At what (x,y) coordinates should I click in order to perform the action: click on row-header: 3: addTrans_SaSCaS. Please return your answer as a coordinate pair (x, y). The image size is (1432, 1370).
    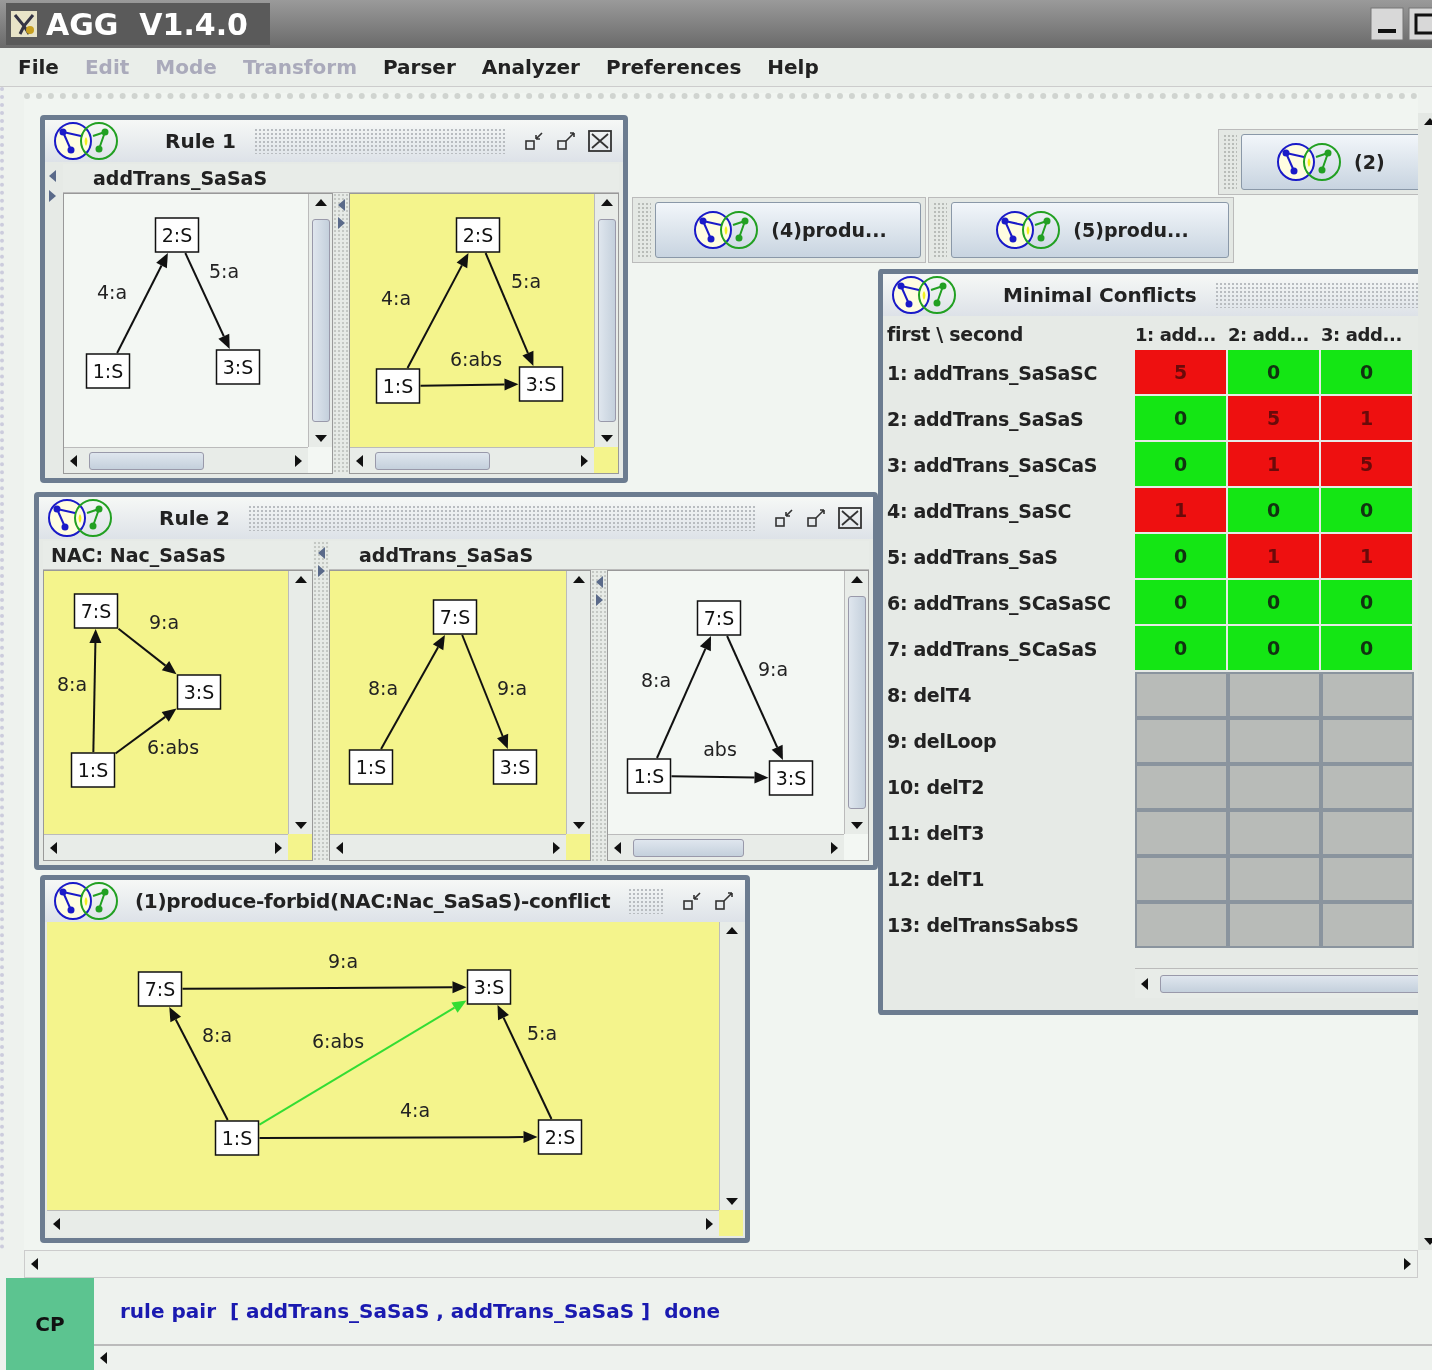
    Looking at the image, I should click on (993, 466).